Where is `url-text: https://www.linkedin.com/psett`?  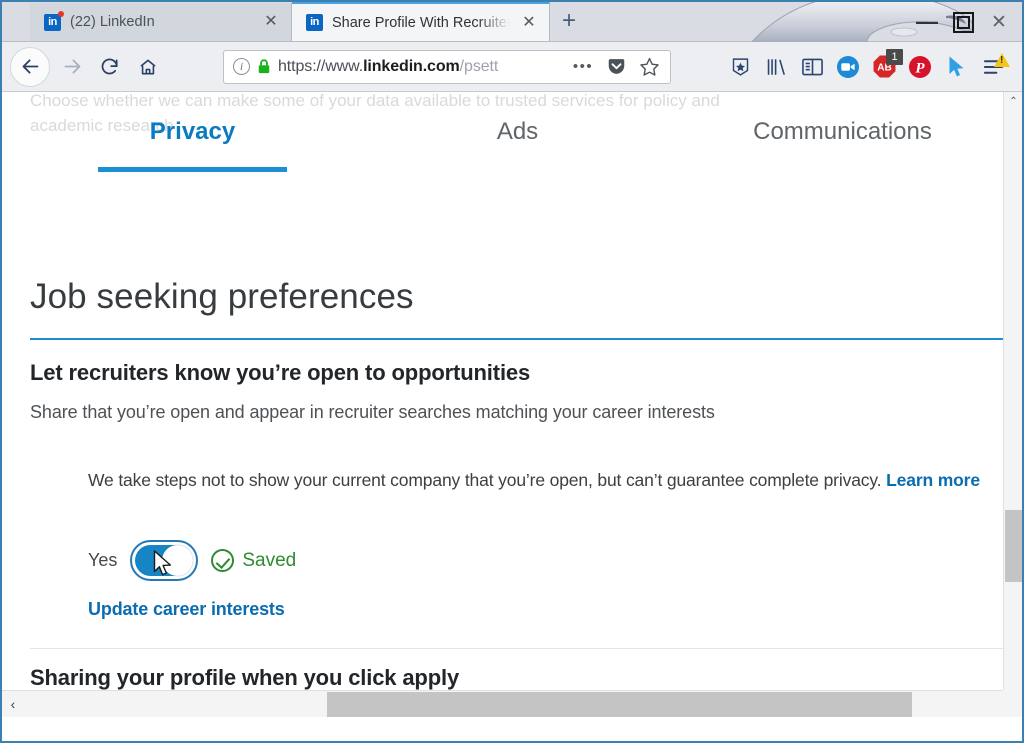 url-text: https://www.linkedin.com/psett is located at coordinates (420, 67).